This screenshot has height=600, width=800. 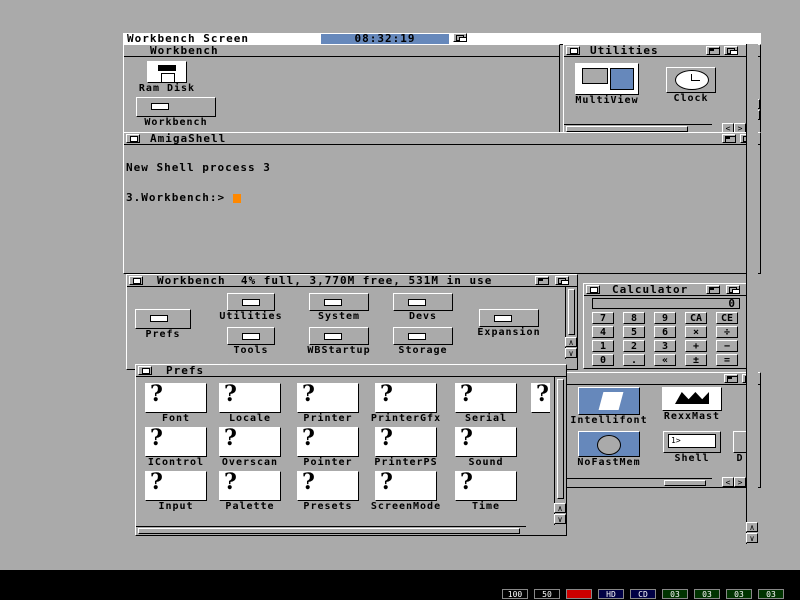 I want to click on calc-key: 1, so click(x=603, y=346).